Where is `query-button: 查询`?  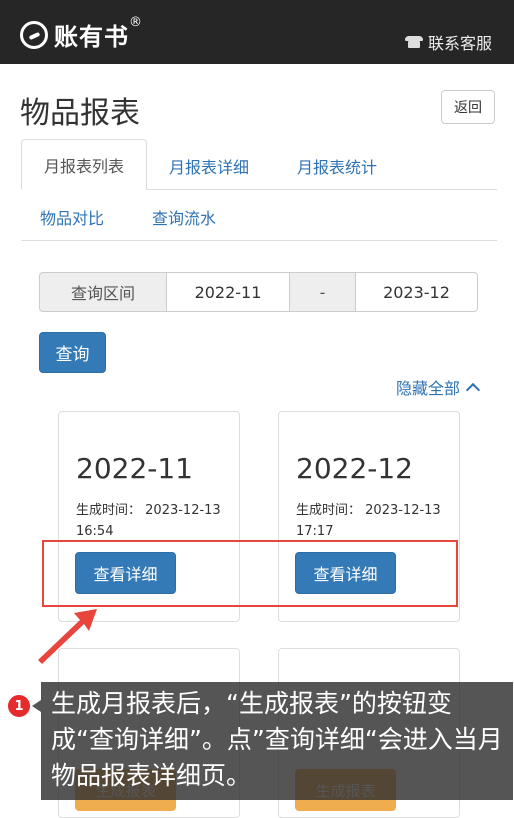
query-button: 查询 is located at coordinates (72, 352).